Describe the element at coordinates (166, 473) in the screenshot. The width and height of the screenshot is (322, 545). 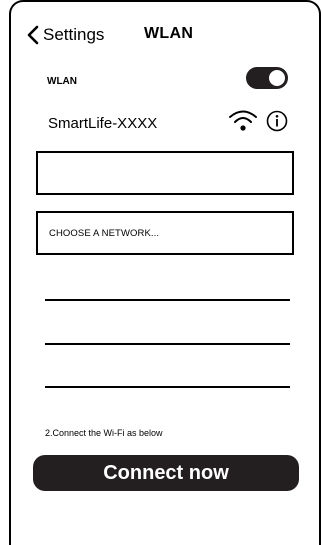
I see `connect-now-button: Connect now` at that location.